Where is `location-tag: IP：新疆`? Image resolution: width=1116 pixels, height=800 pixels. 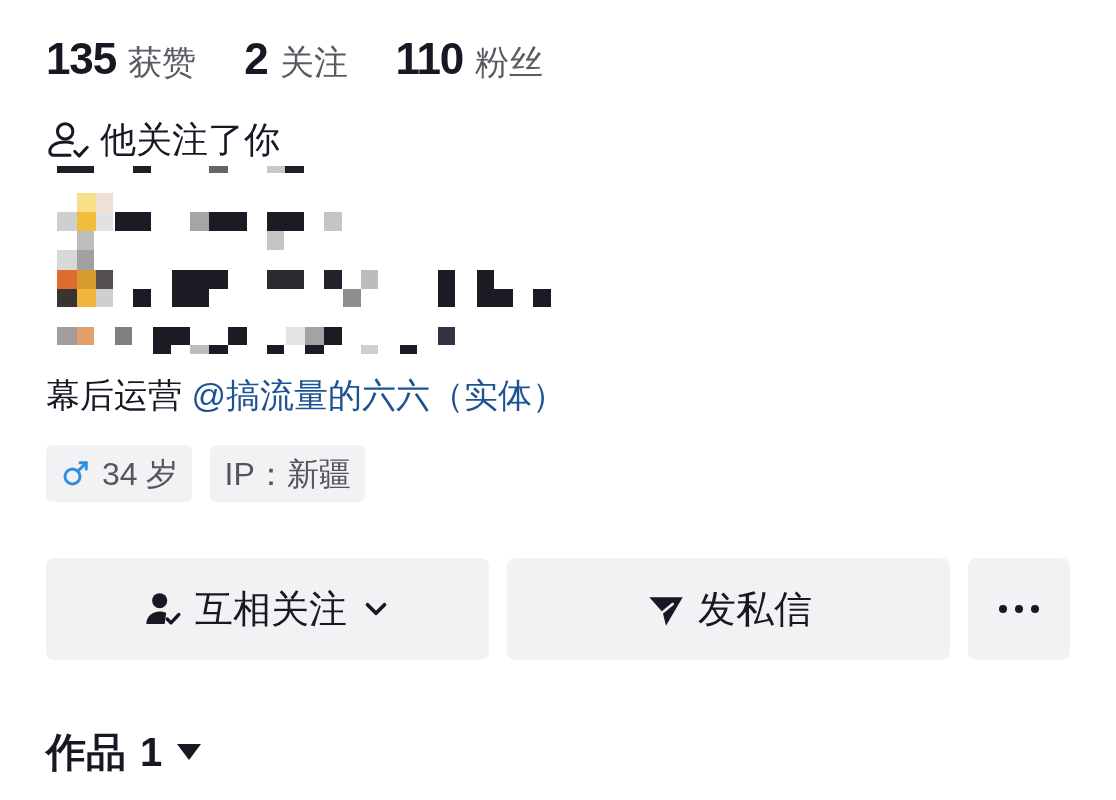 location-tag: IP：新疆 is located at coordinates (287, 473).